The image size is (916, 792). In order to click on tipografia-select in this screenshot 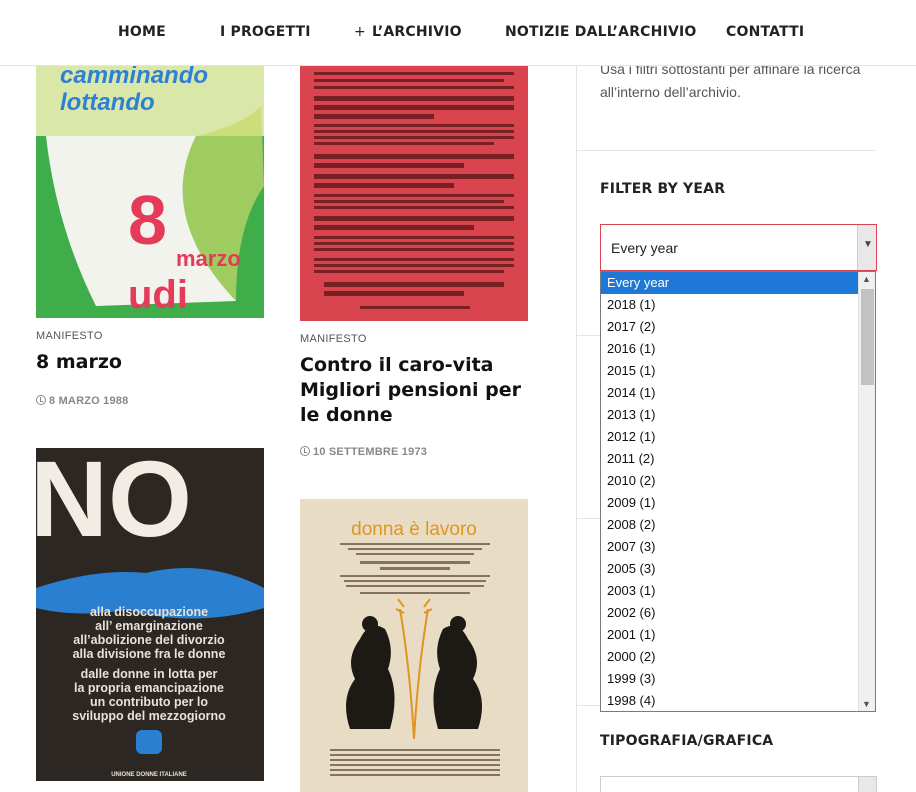, I will do `click(738, 784)`.